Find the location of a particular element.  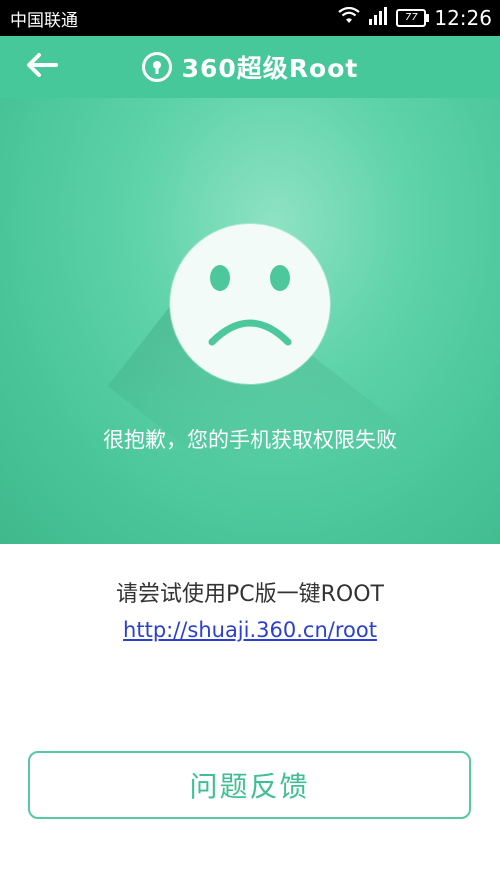

battery-icon: 77 is located at coordinates (413, 18).